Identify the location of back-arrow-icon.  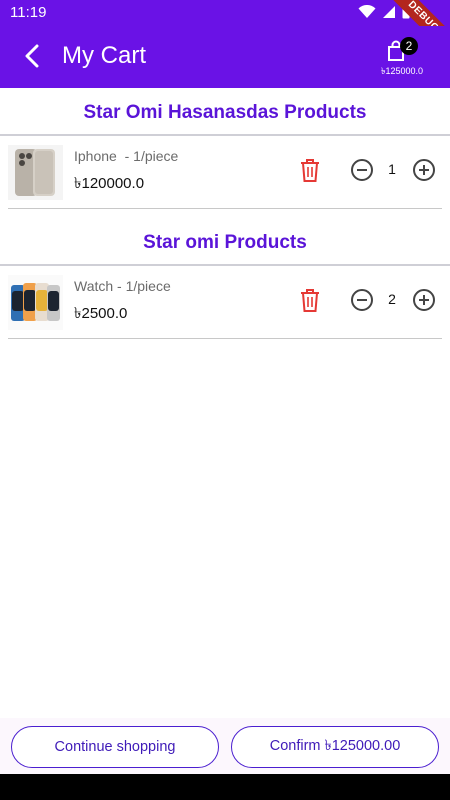
(32, 56).